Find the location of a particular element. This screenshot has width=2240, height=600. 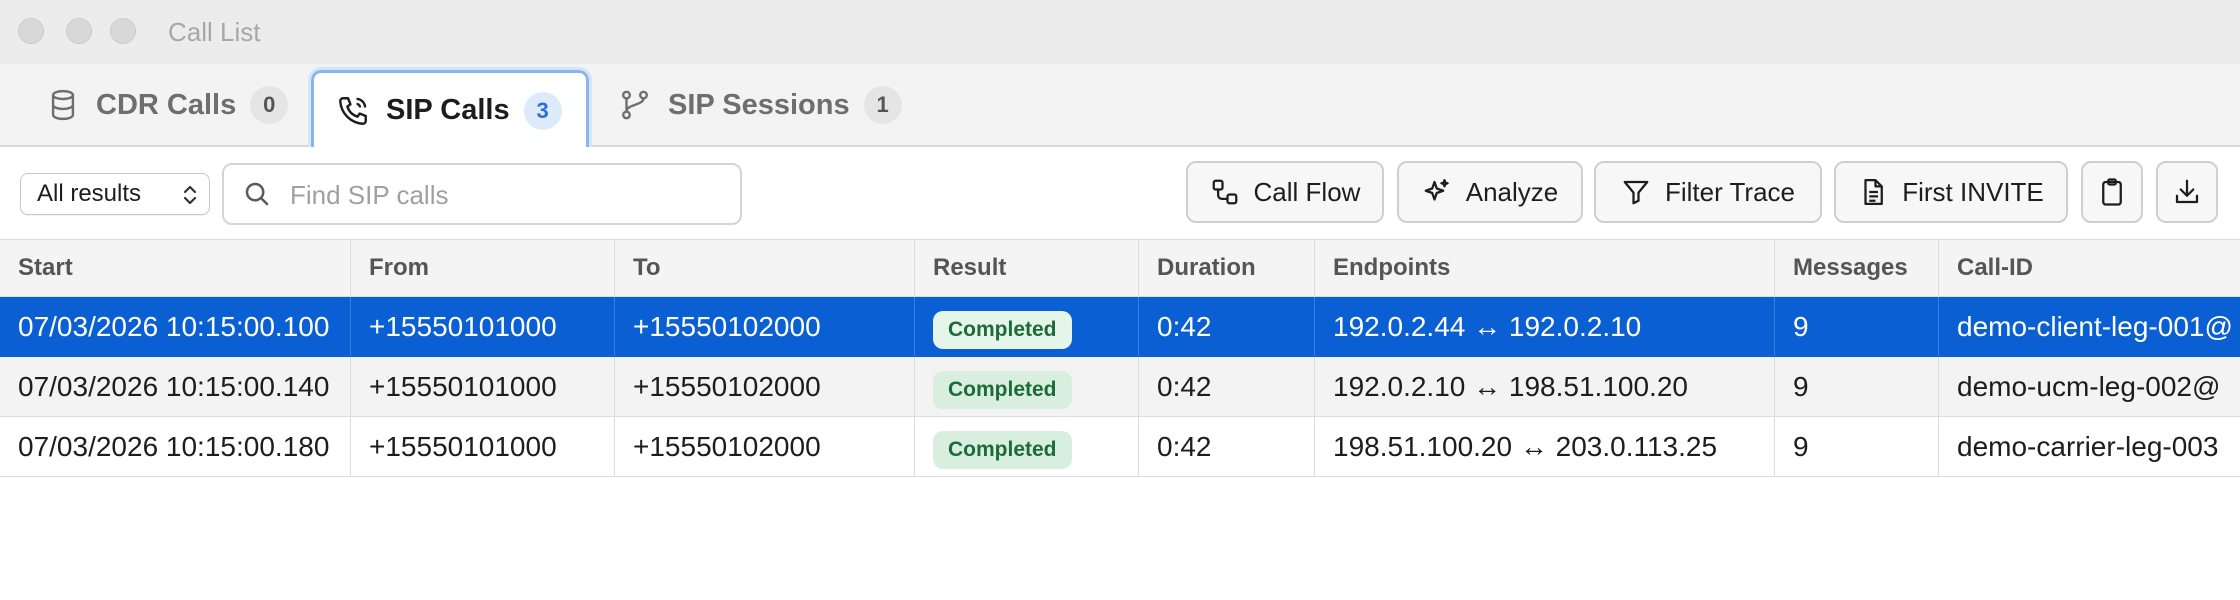

phone-icon is located at coordinates (353, 111).